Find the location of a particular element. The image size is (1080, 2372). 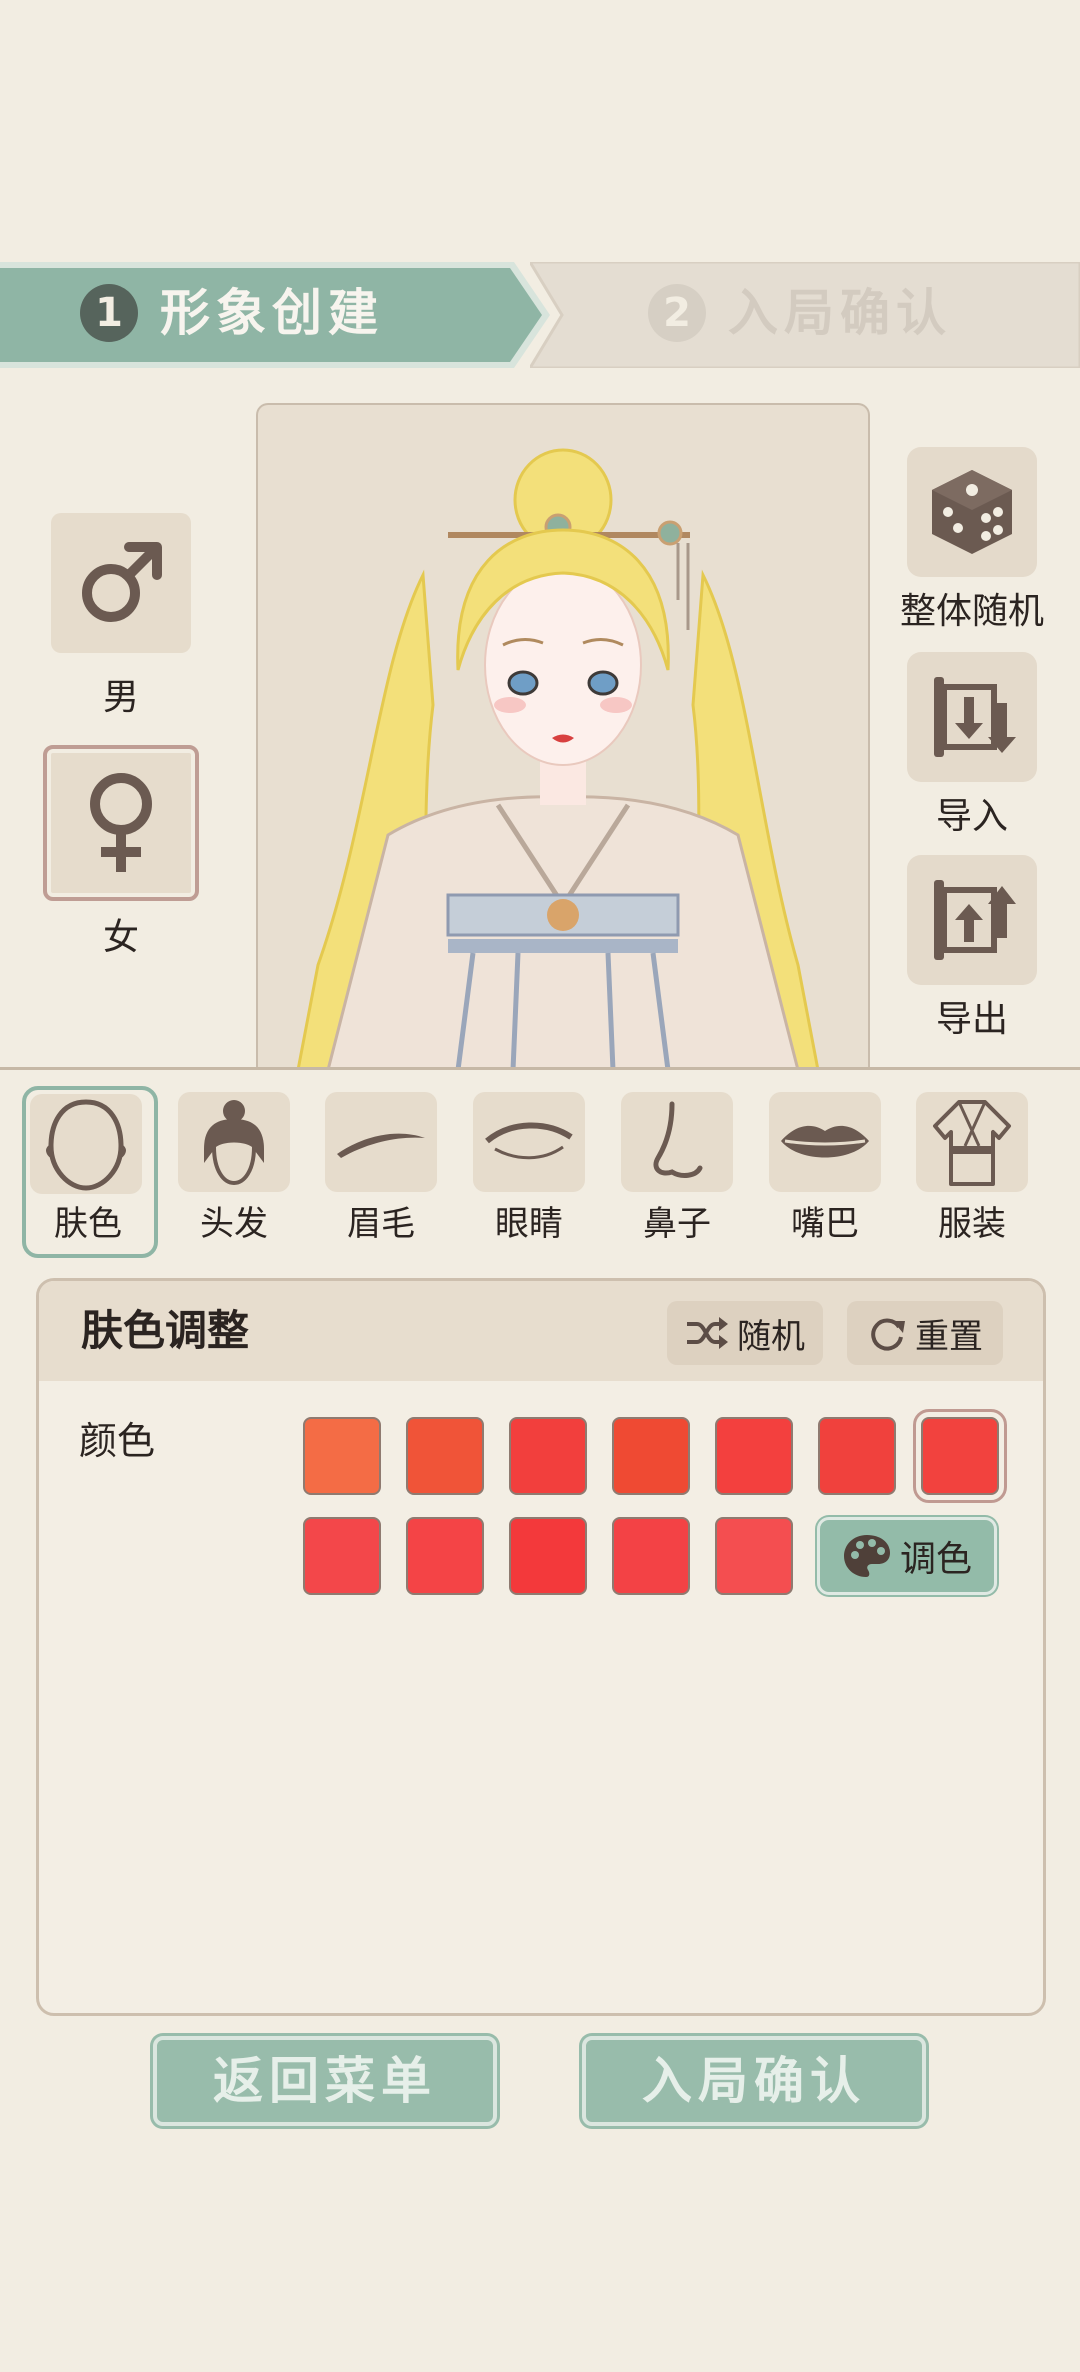

category-eyes: 眼睛 is located at coordinates (529, 1171).